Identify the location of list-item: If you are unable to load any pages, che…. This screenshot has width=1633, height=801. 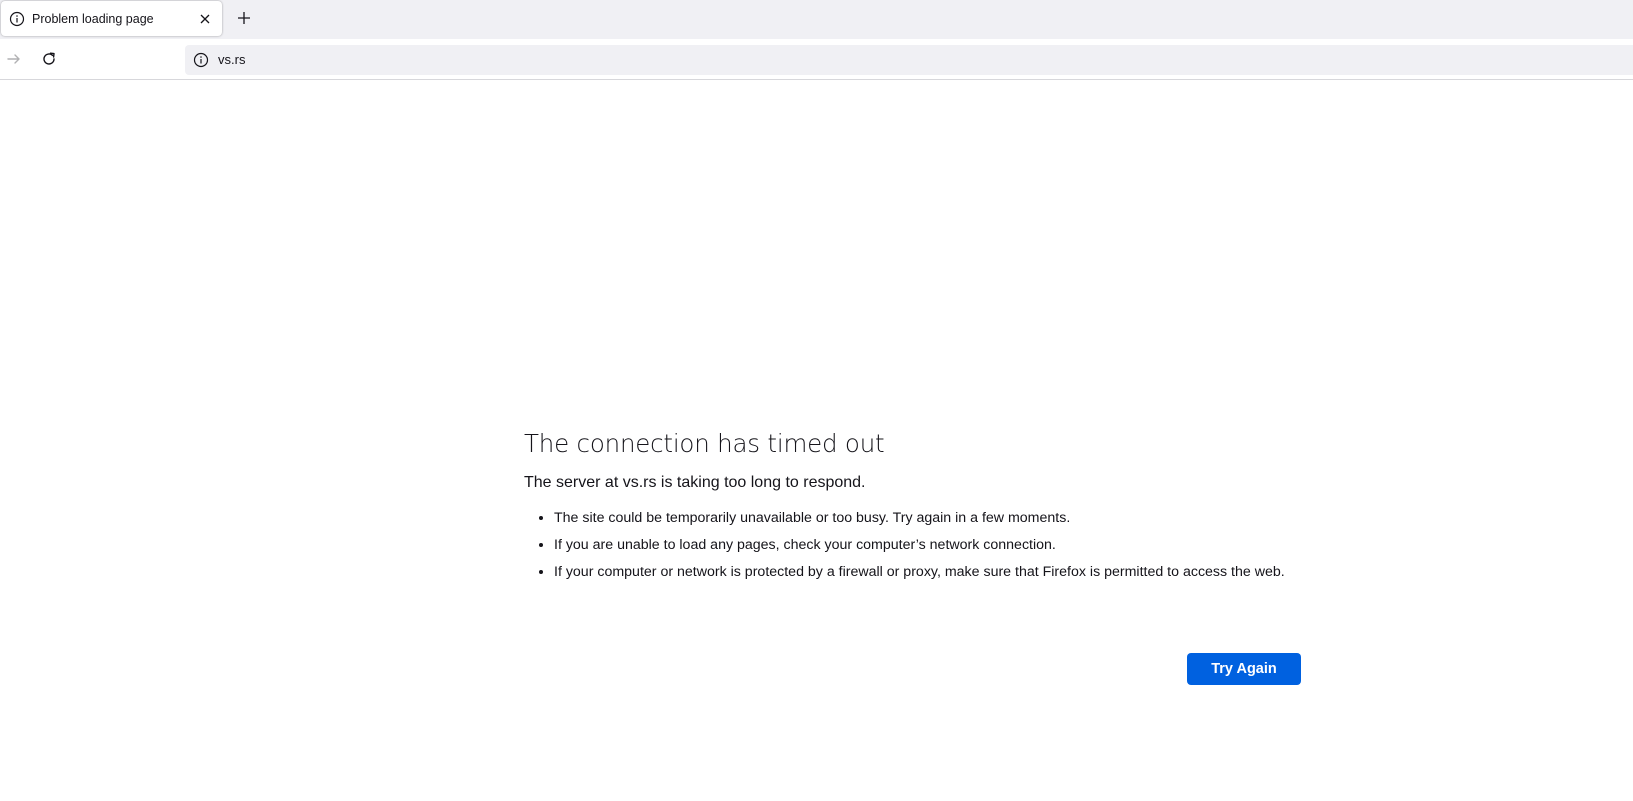
(929, 545).